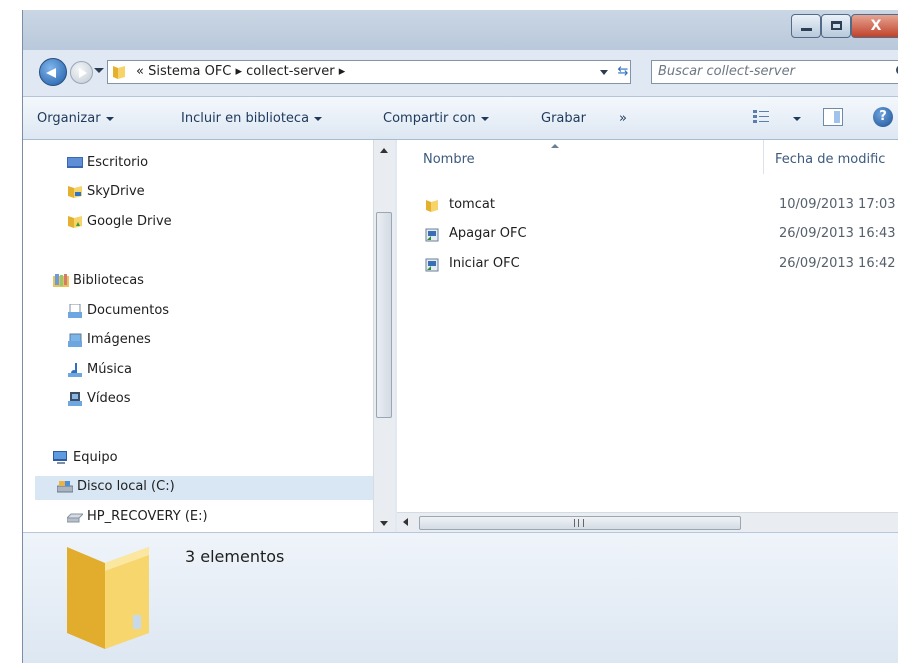 The image size is (898, 663). I want to click on file-name: Apagar OFC, so click(488, 233).